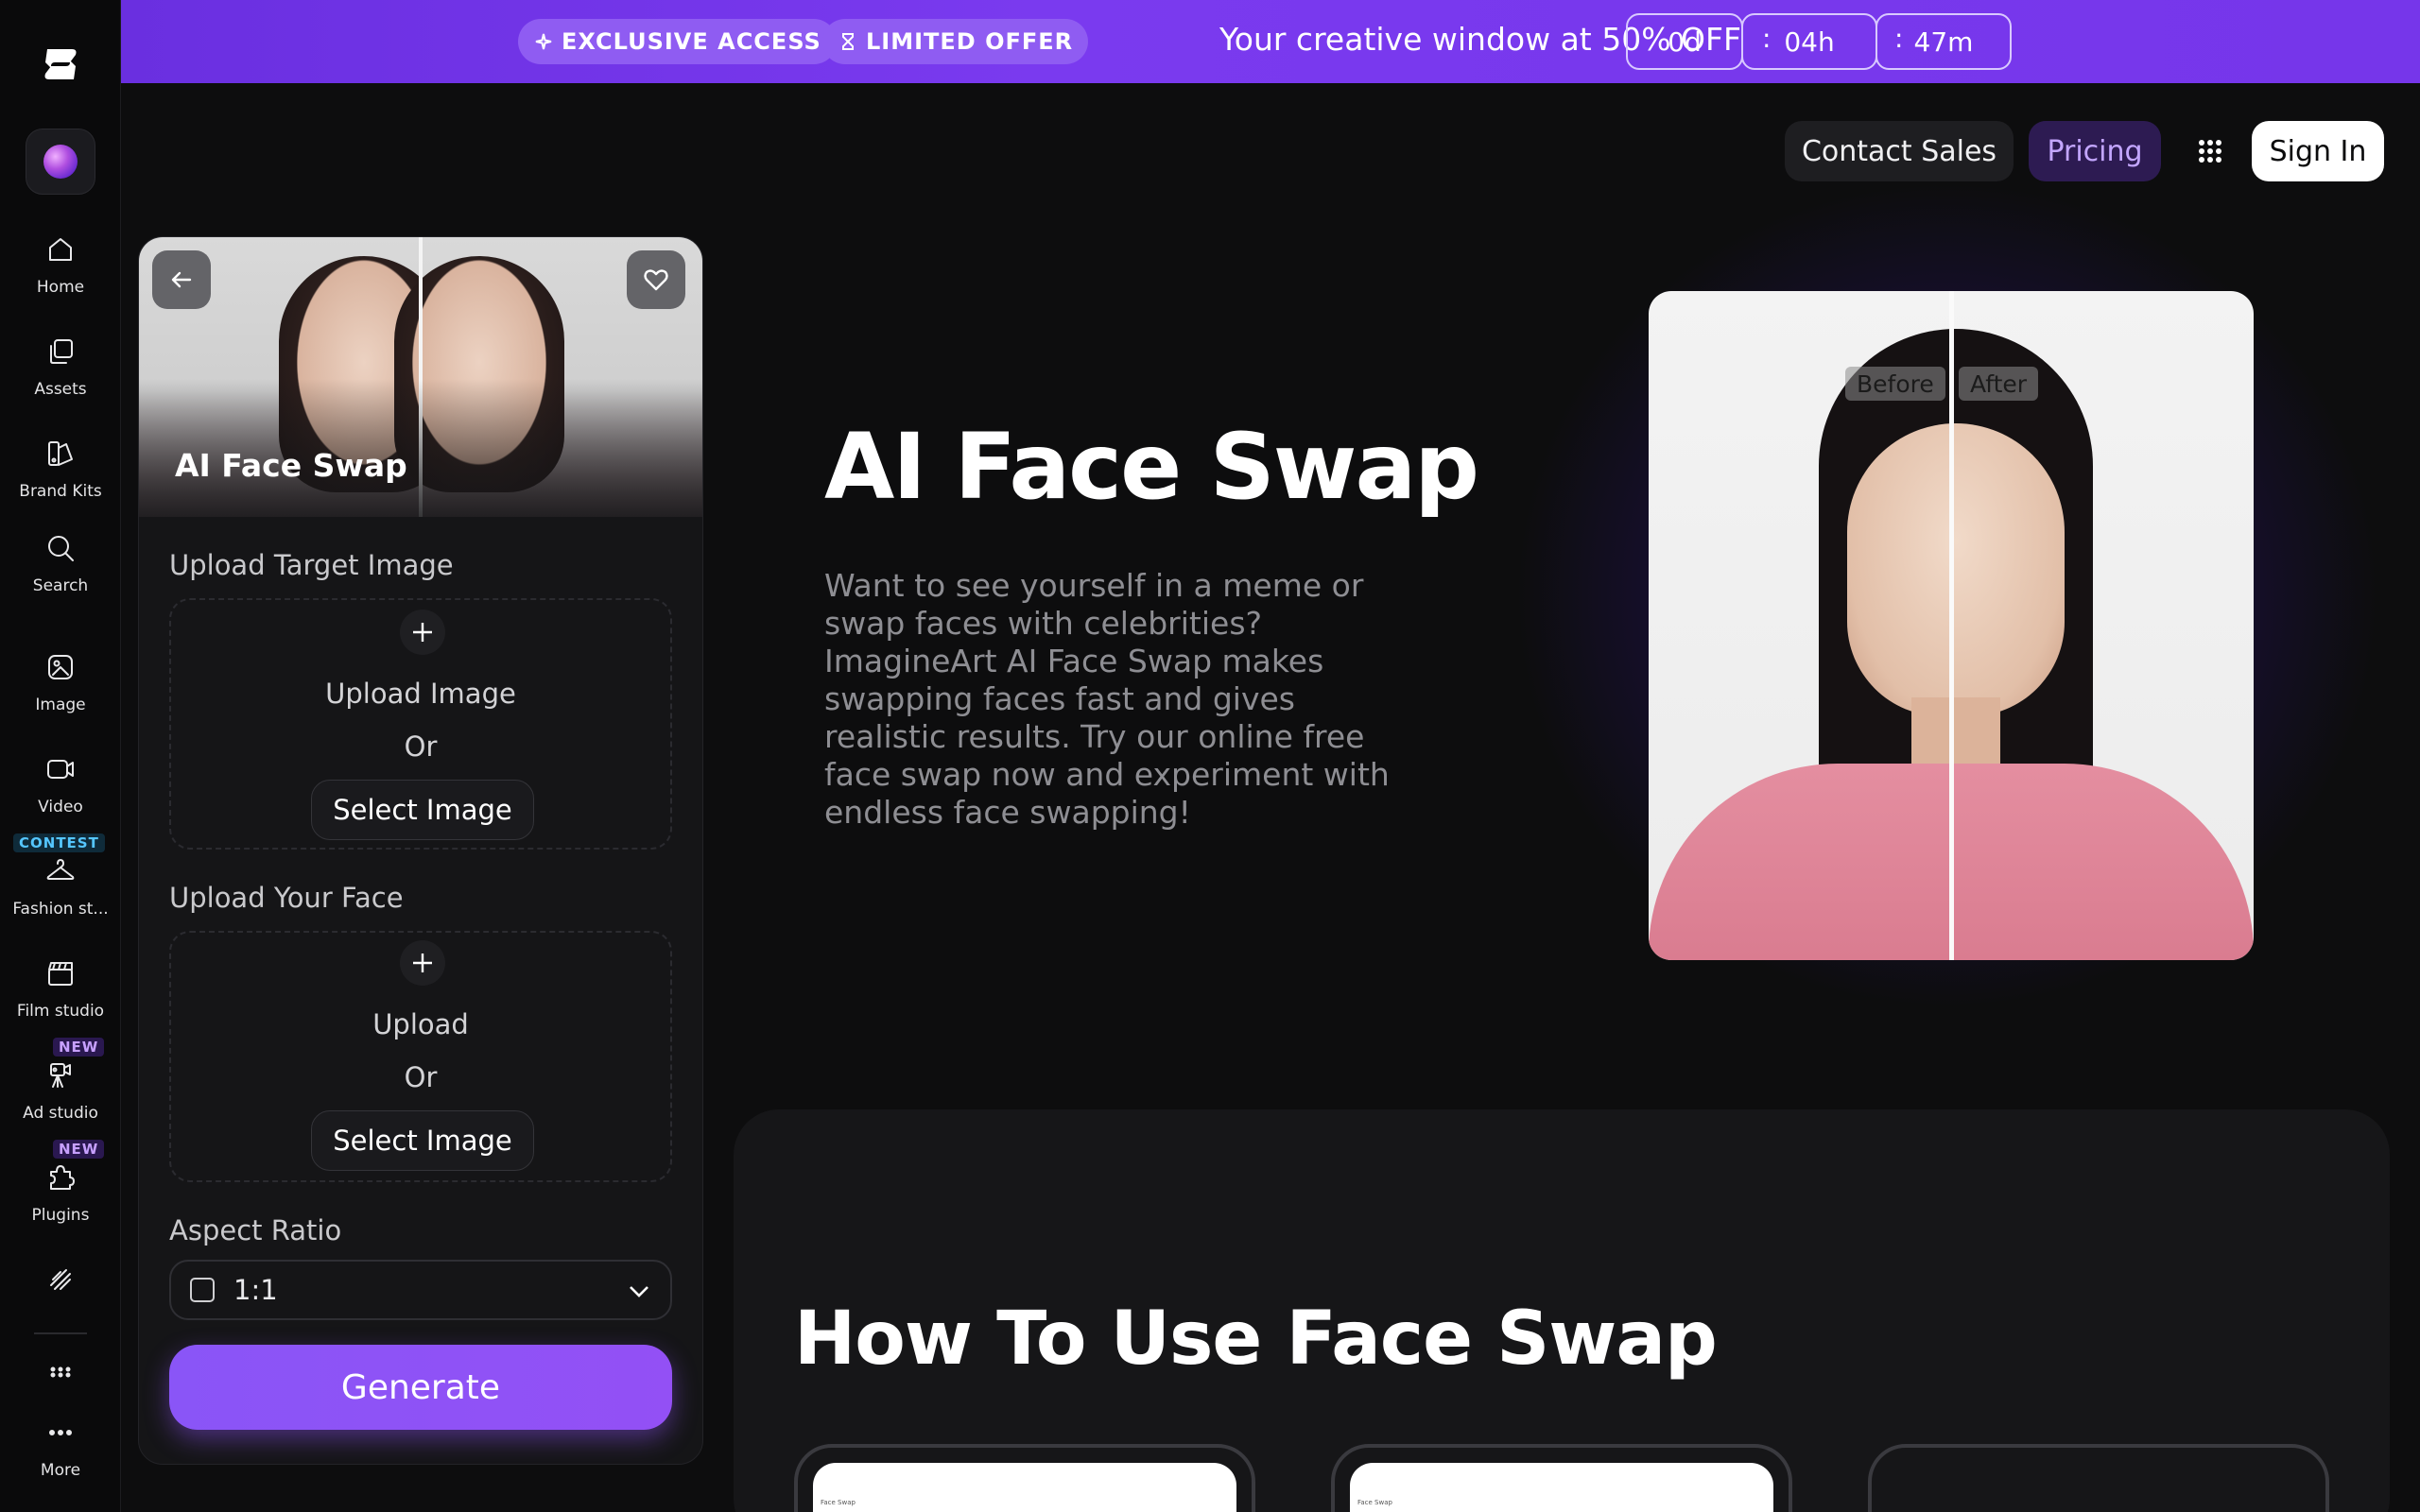 The height and width of the screenshot is (1512, 2420). Describe the element at coordinates (1999, 384) in the screenshot. I see `after-tag: After` at that location.